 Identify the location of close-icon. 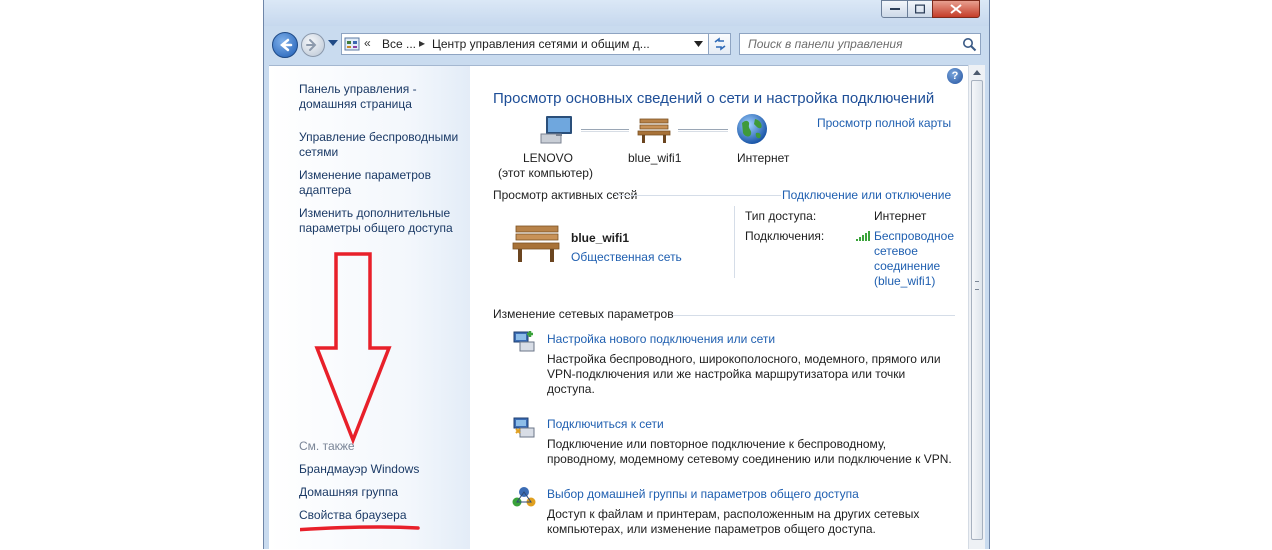
(956, 9).